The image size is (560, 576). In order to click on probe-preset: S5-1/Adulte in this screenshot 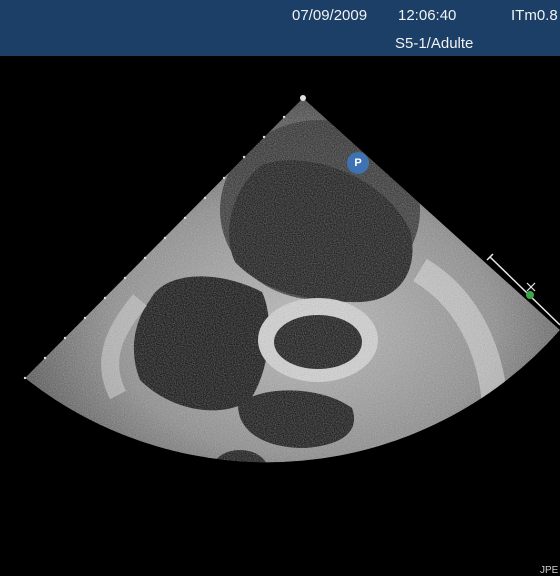, I will do `click(434, 43)`.